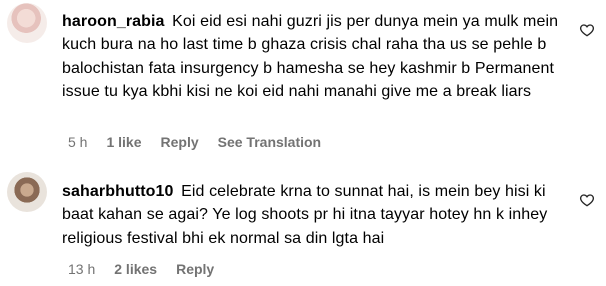  What do you see at coordinates (118, 191) in the screenshot?
I see `comment-username: saharbhutto10` at bounding box center [118, 191].